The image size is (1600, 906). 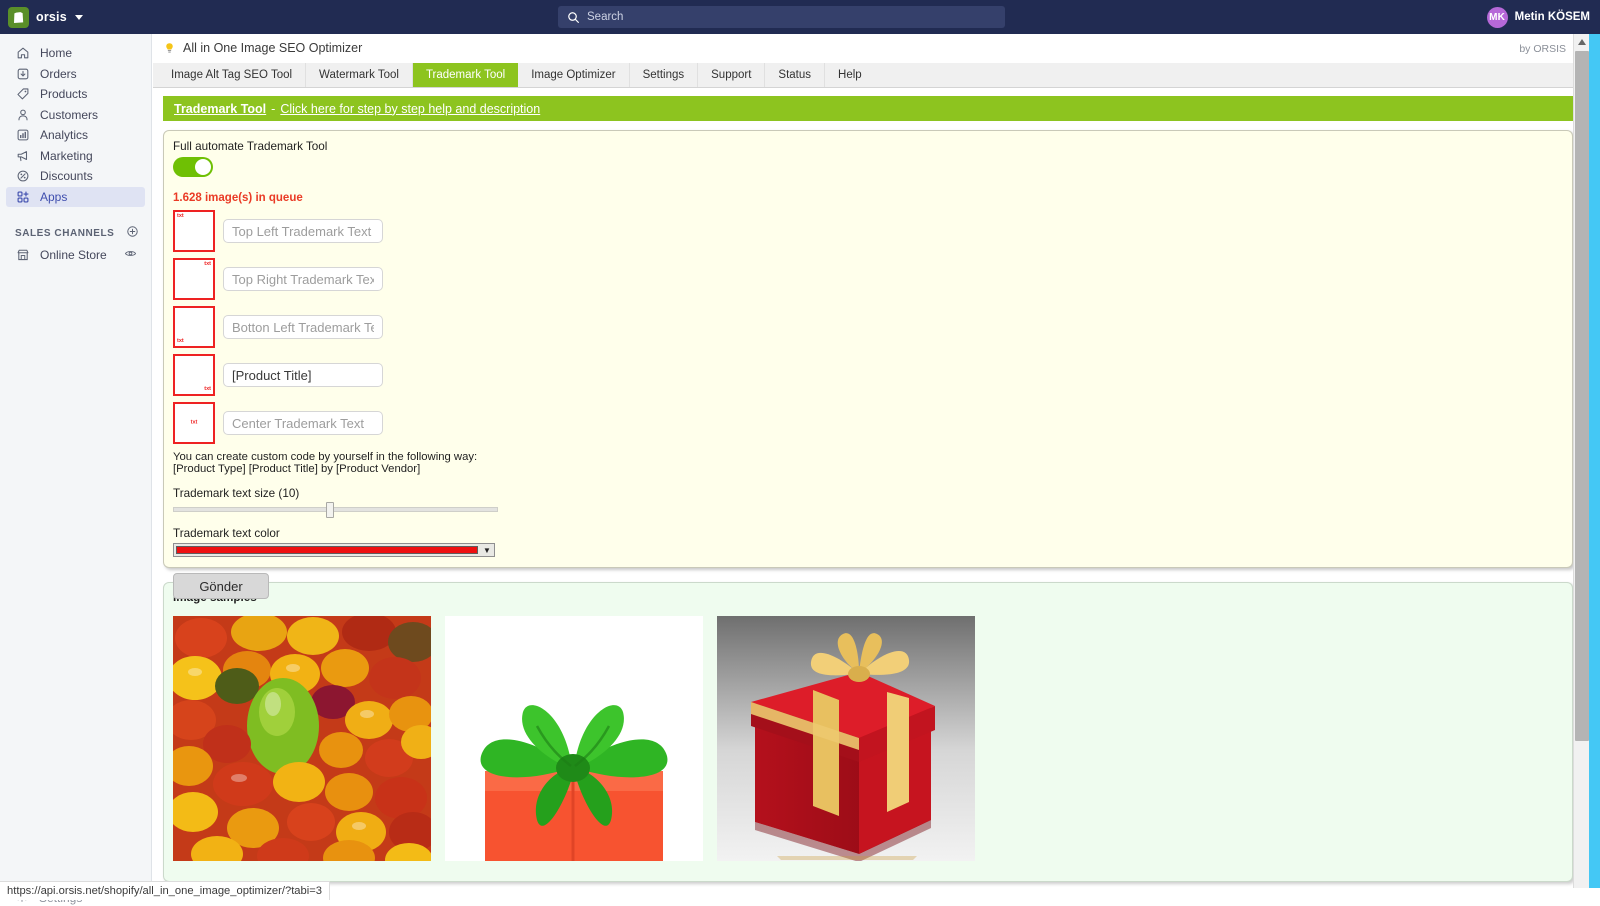 I want to click on position-preview-bottom-right: txt, so click(x=194, y=375).